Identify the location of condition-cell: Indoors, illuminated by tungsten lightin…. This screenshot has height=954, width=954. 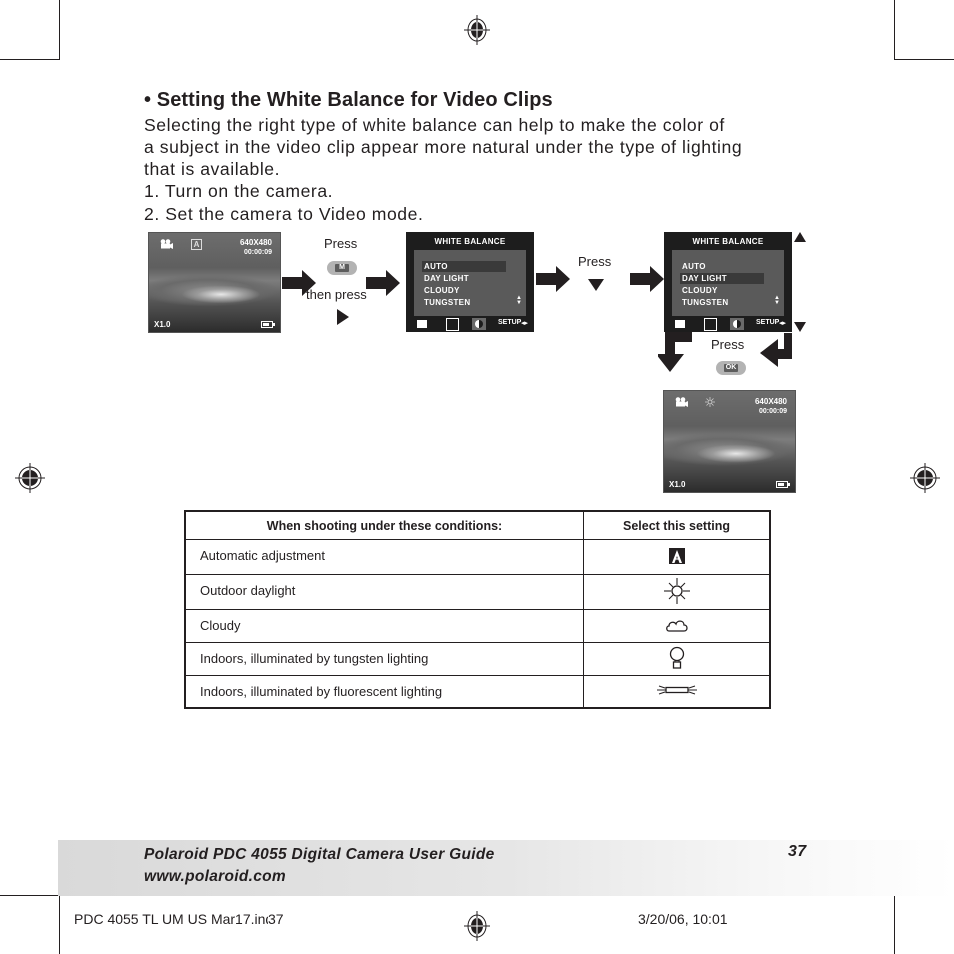
(384, 659).